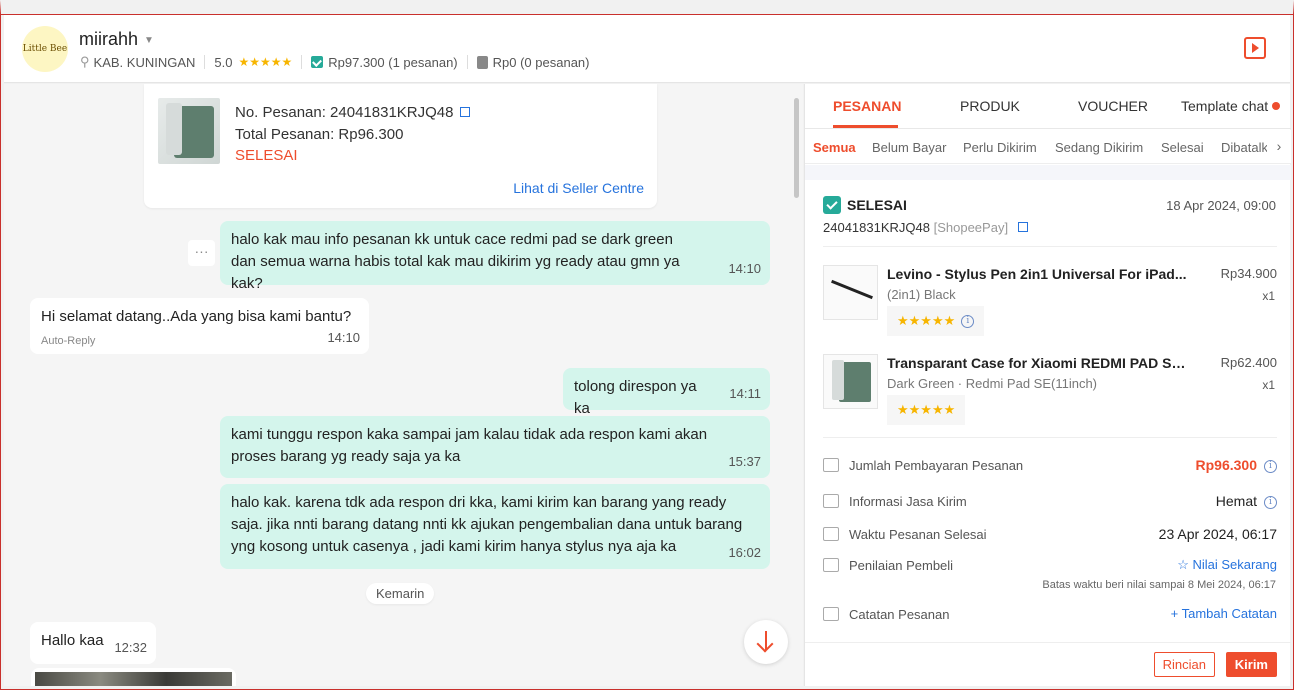 This screenshot has height=690, width=1294. I want to click on auto-reply-tag: Auto-Reply, so click(68, 341).